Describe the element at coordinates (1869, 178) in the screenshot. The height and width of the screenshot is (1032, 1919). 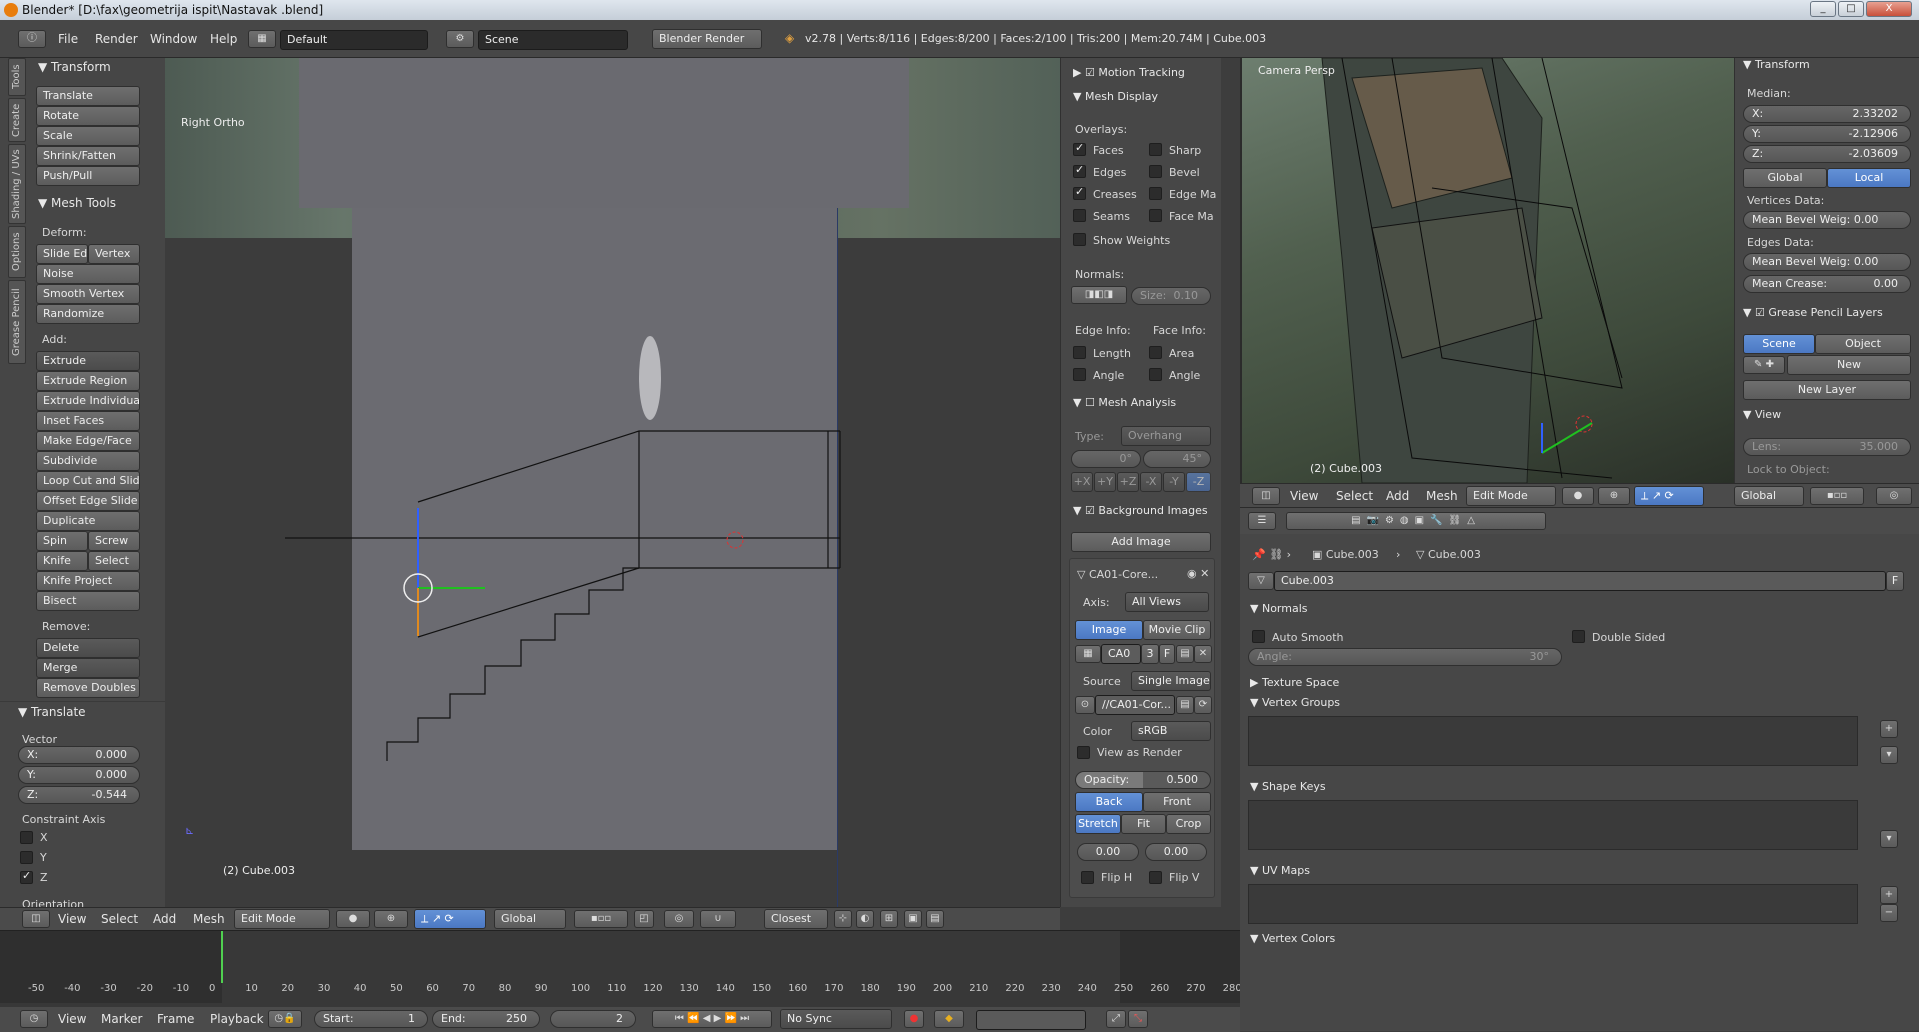
I see `local-button: Local` at that location.